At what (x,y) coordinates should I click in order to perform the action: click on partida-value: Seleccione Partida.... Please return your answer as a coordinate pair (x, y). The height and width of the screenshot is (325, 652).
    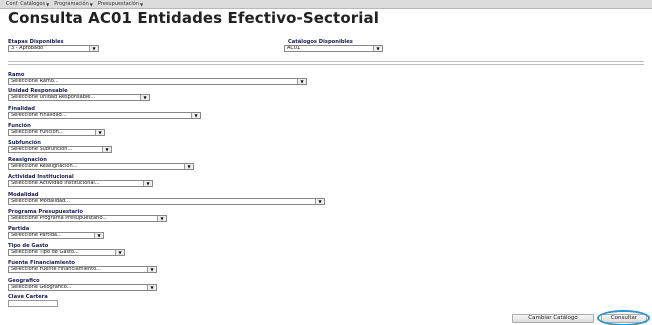
    Looking at the image, I should click on (36, 235).